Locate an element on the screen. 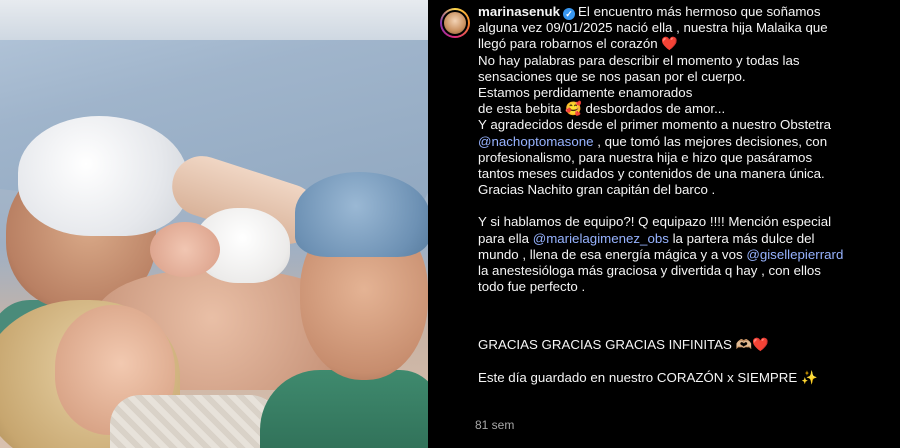 The width and height of the screenshot is (900, 448). mention-link-gisellepierrard: @gisellepierrard is located at coordinates (794, 254).